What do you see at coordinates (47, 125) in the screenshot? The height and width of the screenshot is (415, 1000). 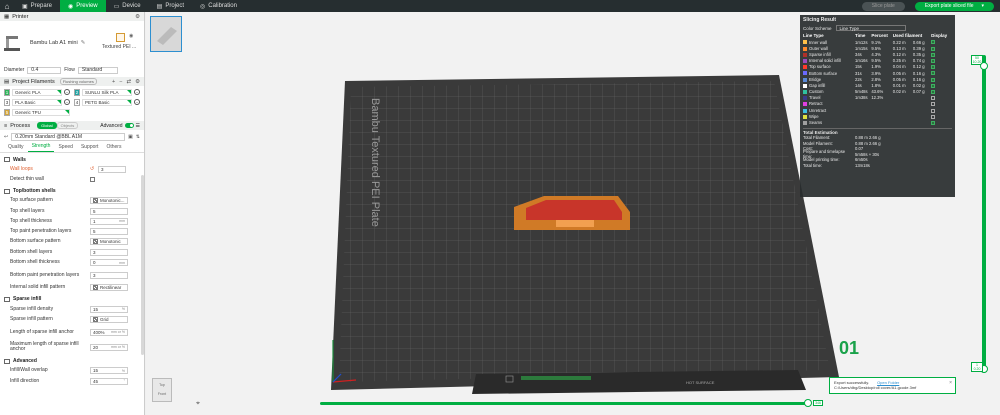 I see `toggle-global: Global` at bounding box center [47, 125].